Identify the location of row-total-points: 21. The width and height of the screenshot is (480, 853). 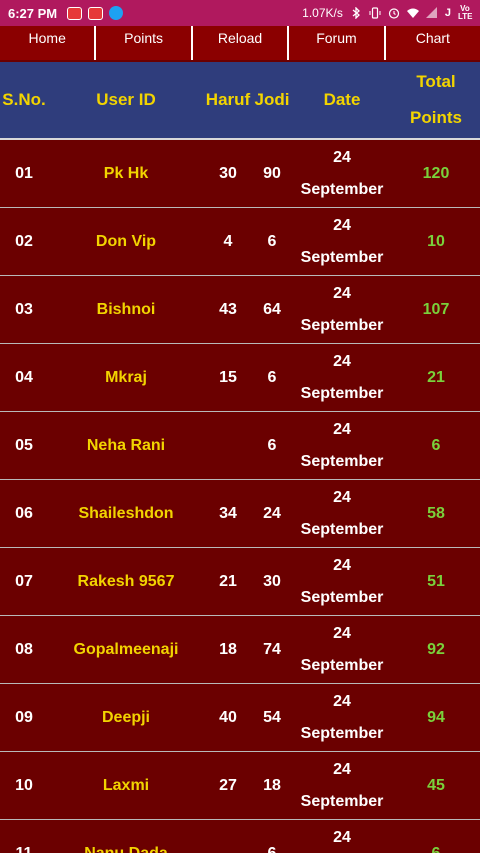
(436, 377).